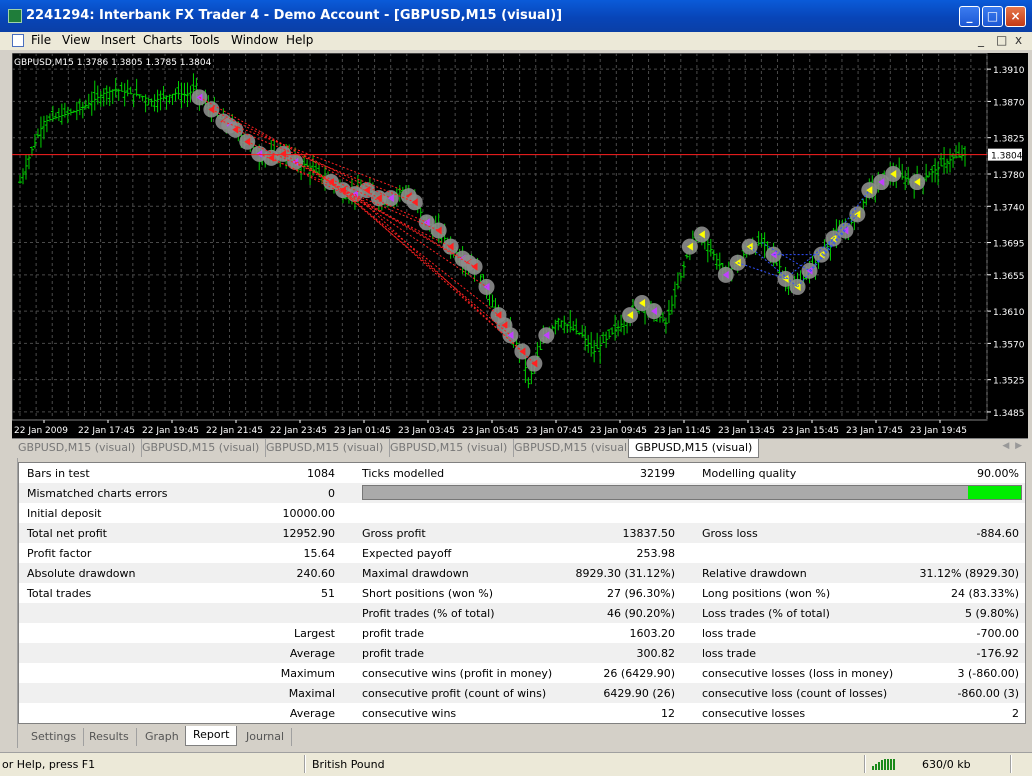 This screenshot has width=1032, height=776. What do you see at coordinates (454, 693) in the screenshot?
I see `label: consecutive profit (count of wins)` at bounding box center [454, 693].